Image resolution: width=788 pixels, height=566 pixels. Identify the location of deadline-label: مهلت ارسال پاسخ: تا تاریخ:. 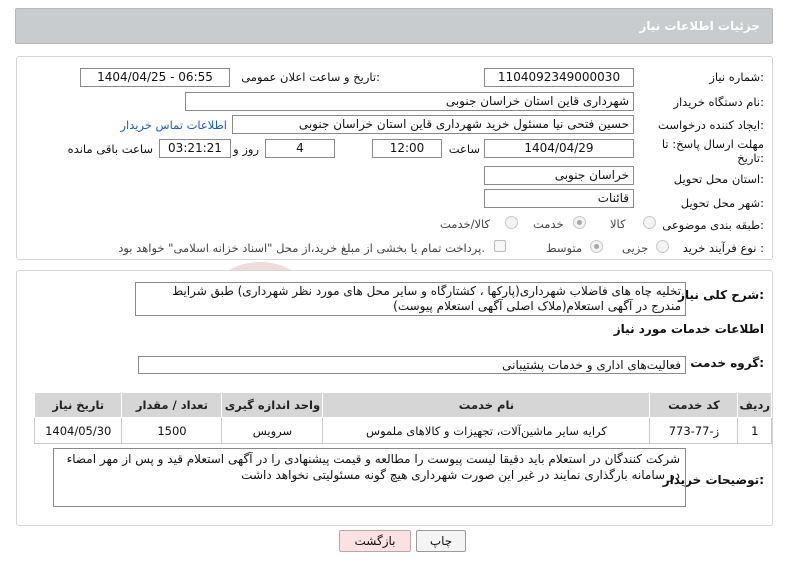
(712, 151).